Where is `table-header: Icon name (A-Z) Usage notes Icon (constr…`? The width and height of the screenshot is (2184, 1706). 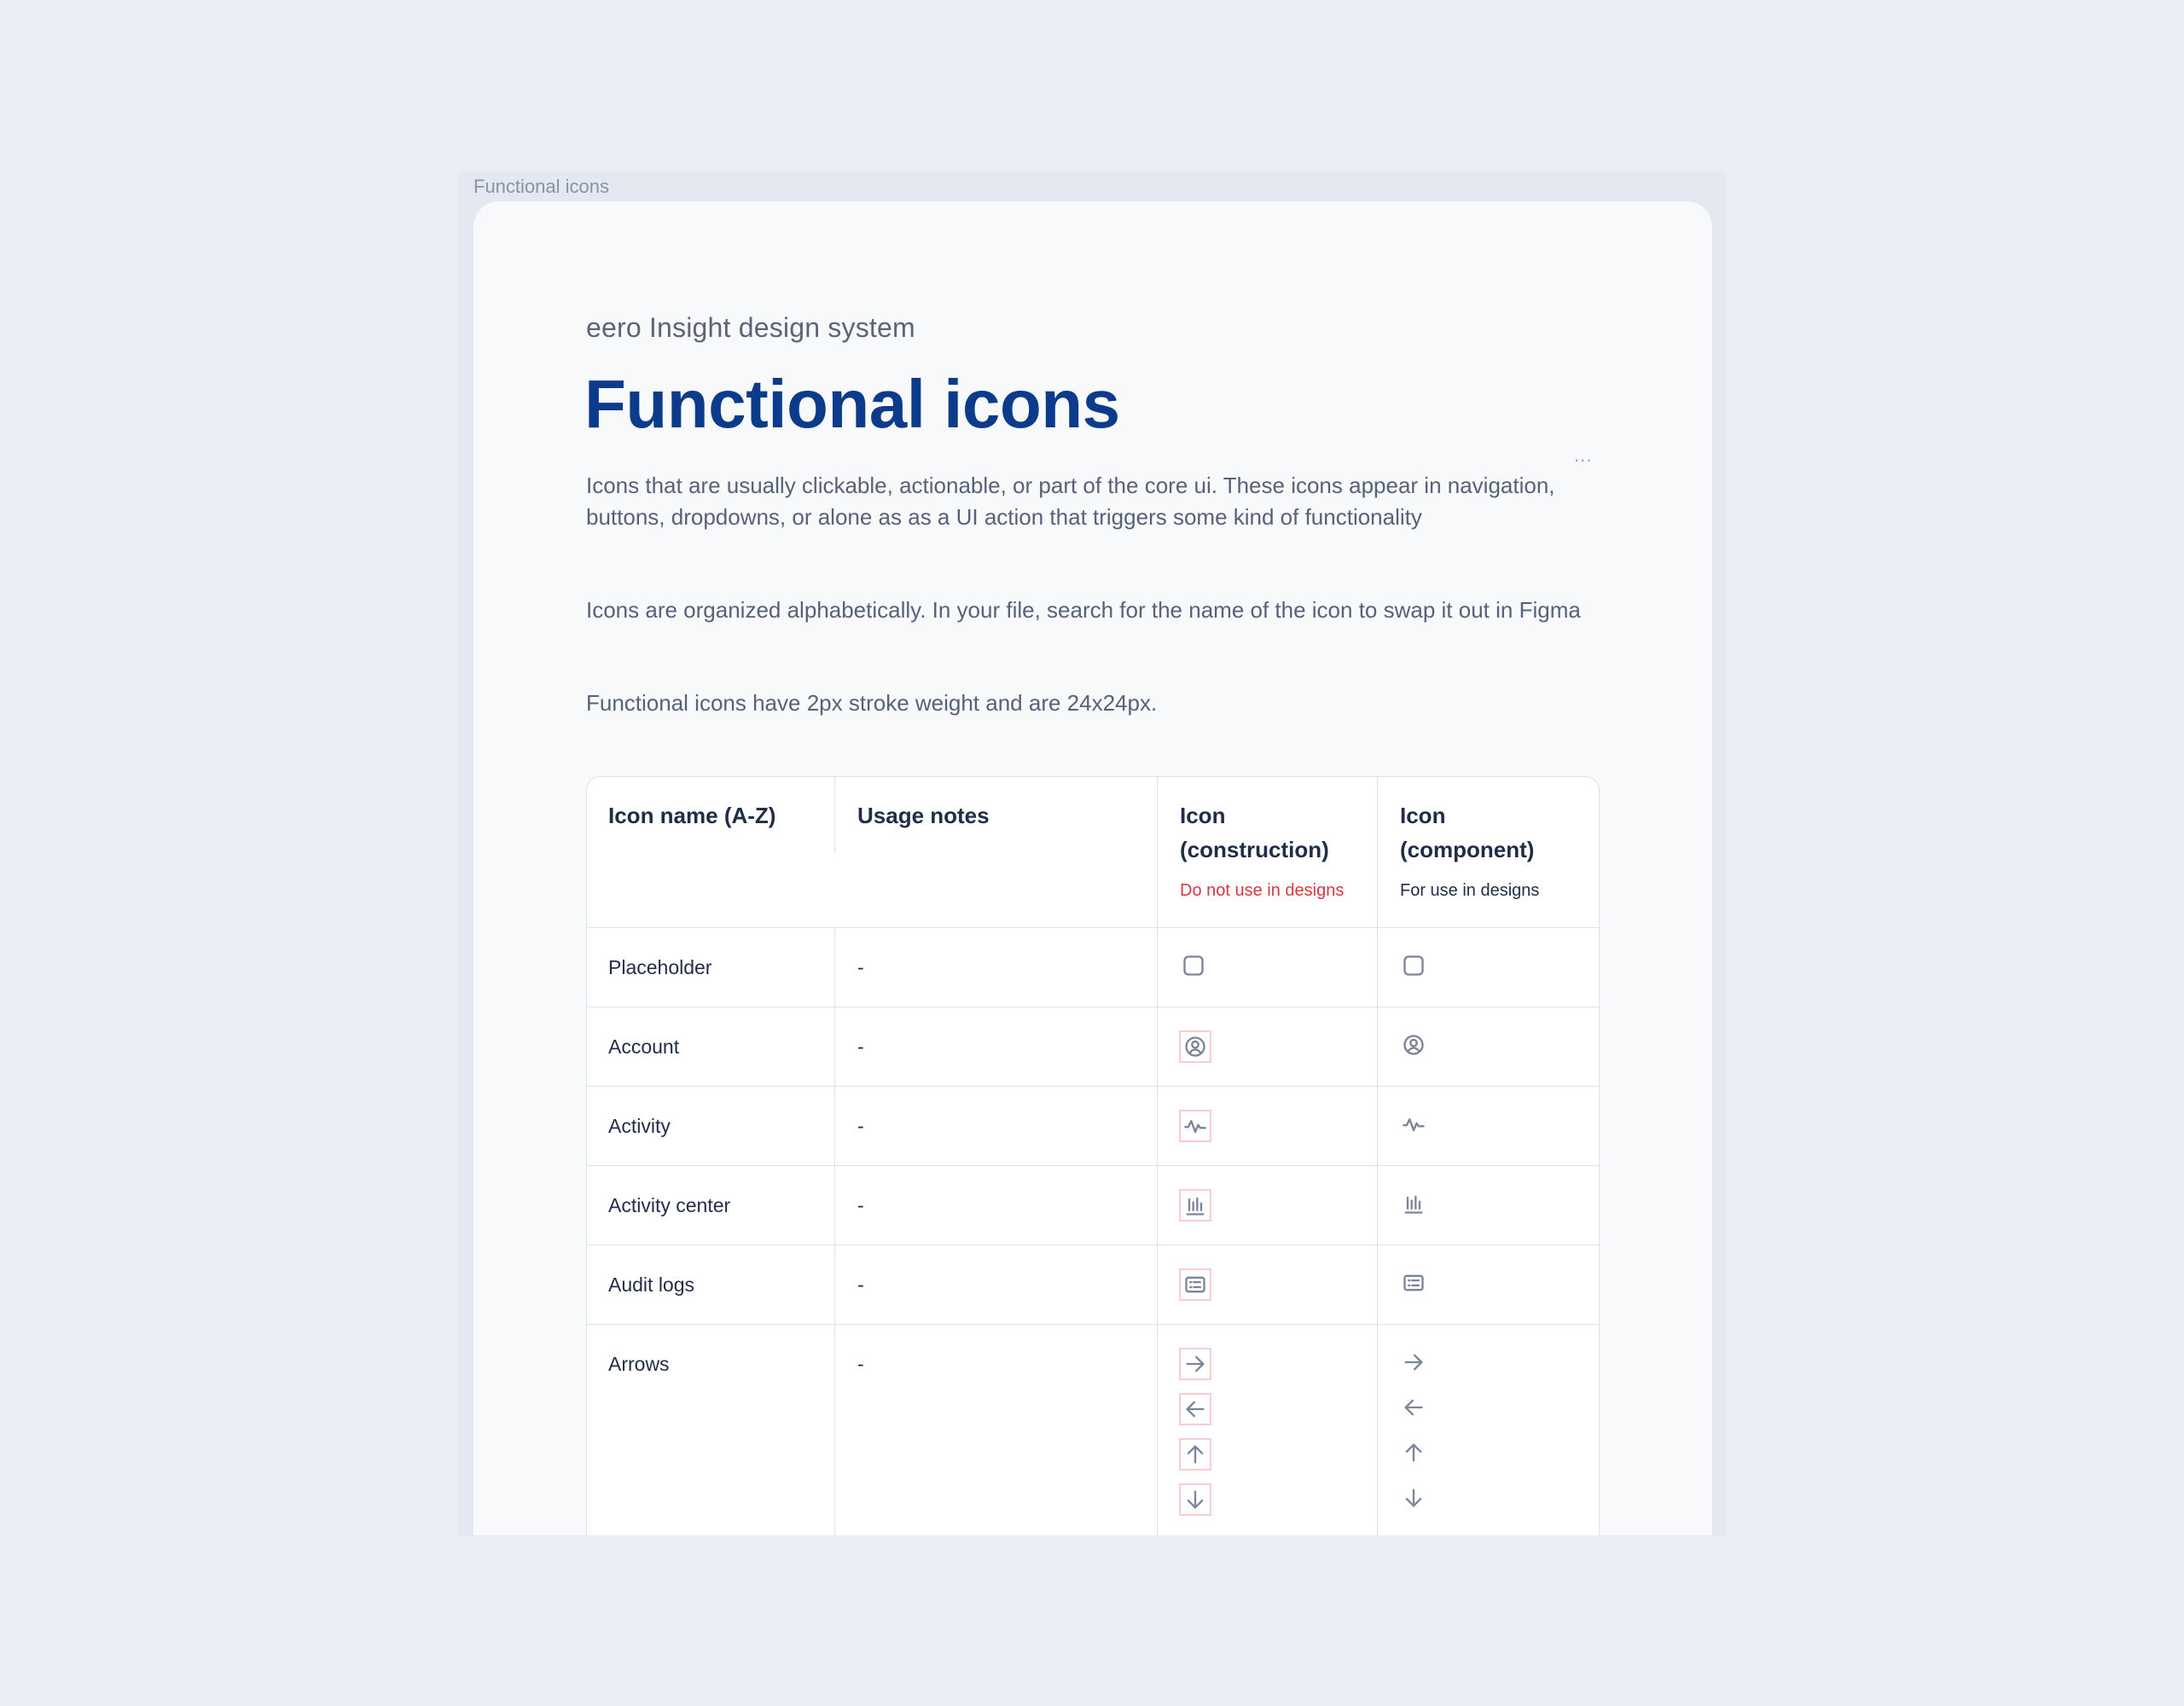 table-header: Icon name (A-Z) Usage notes Icon (constr… is located at coordinates (1093, 852).